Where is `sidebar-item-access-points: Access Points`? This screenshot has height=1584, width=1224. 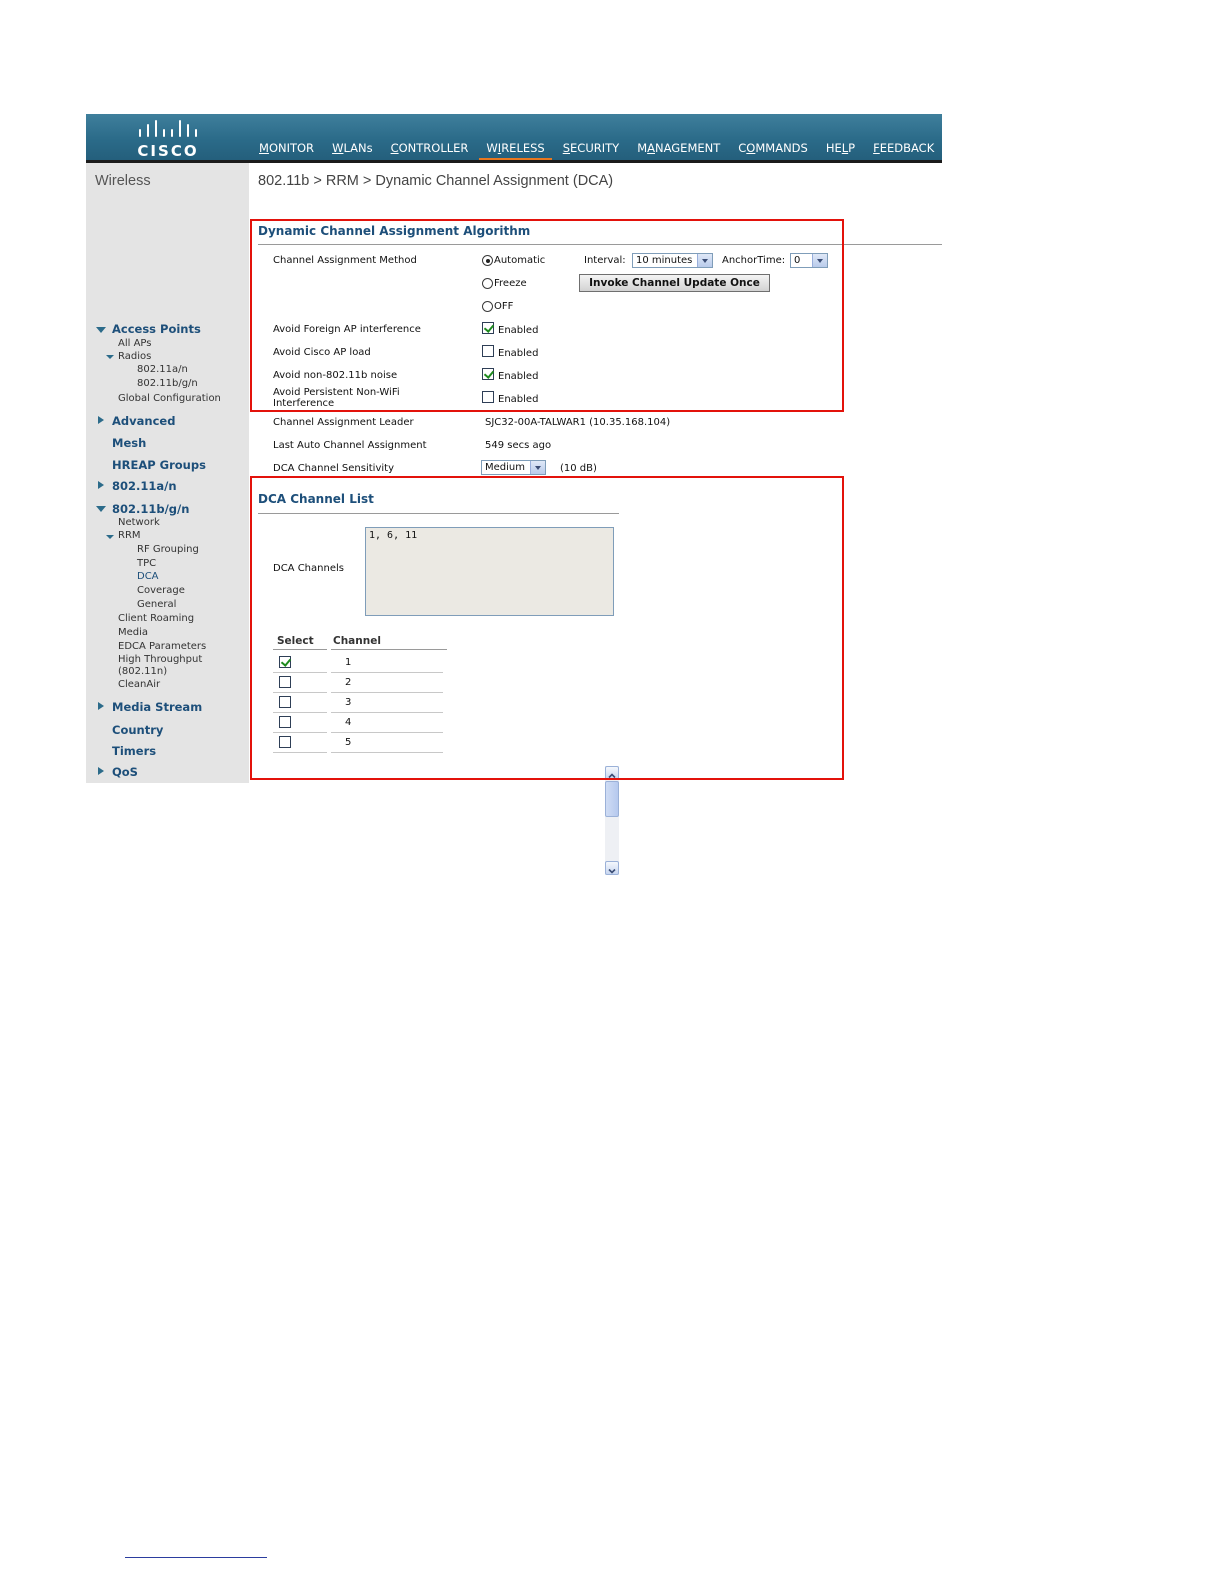
sidebar-item-access-points: Access Points is located at coordinates (156, 329).